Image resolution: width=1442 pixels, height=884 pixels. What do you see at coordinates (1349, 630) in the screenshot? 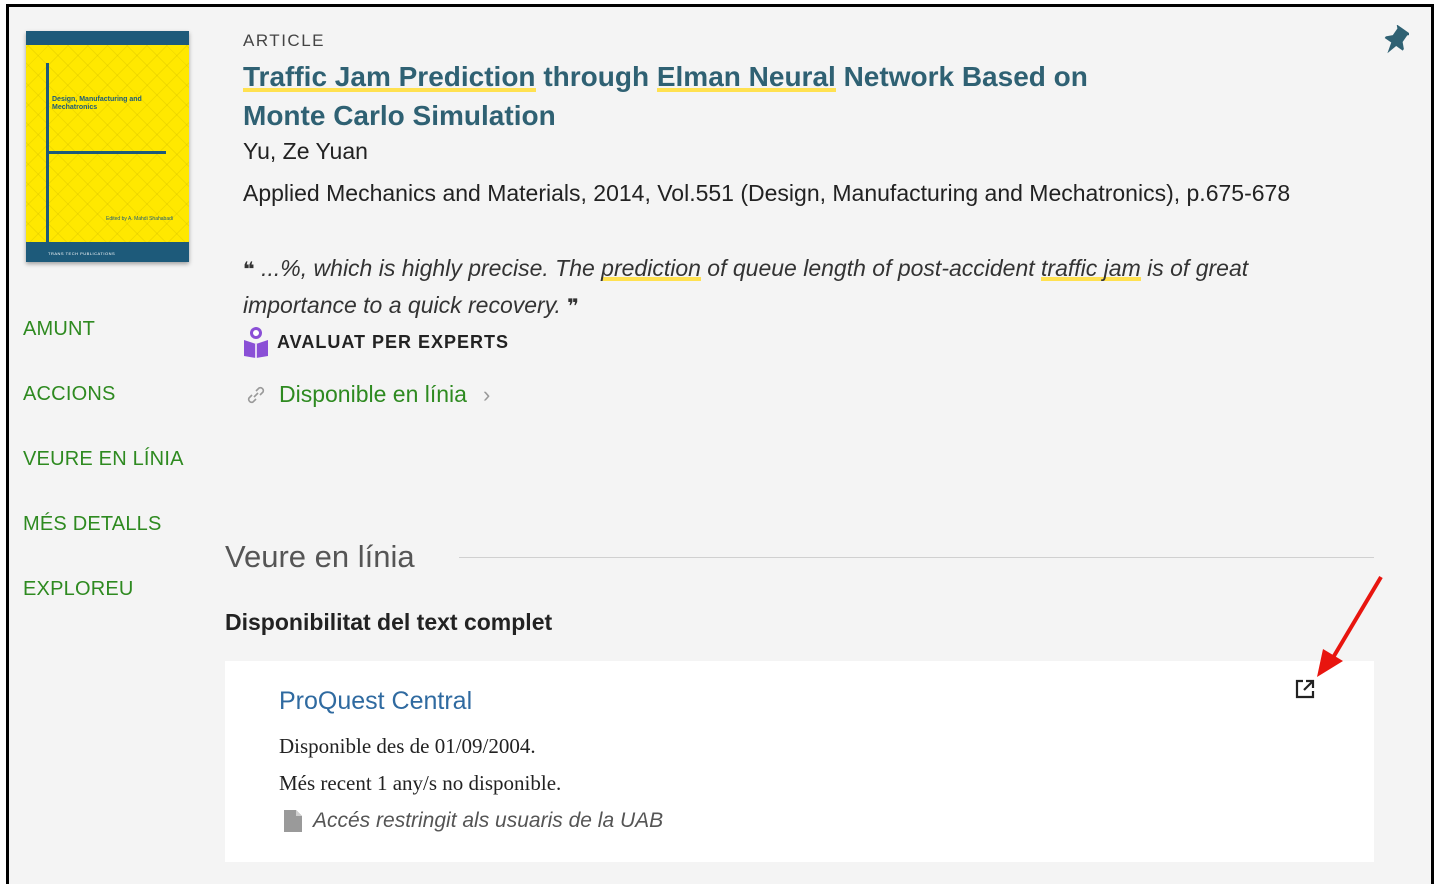
I see `annotation-arrow-icon` at bounding box center [1349, 630].